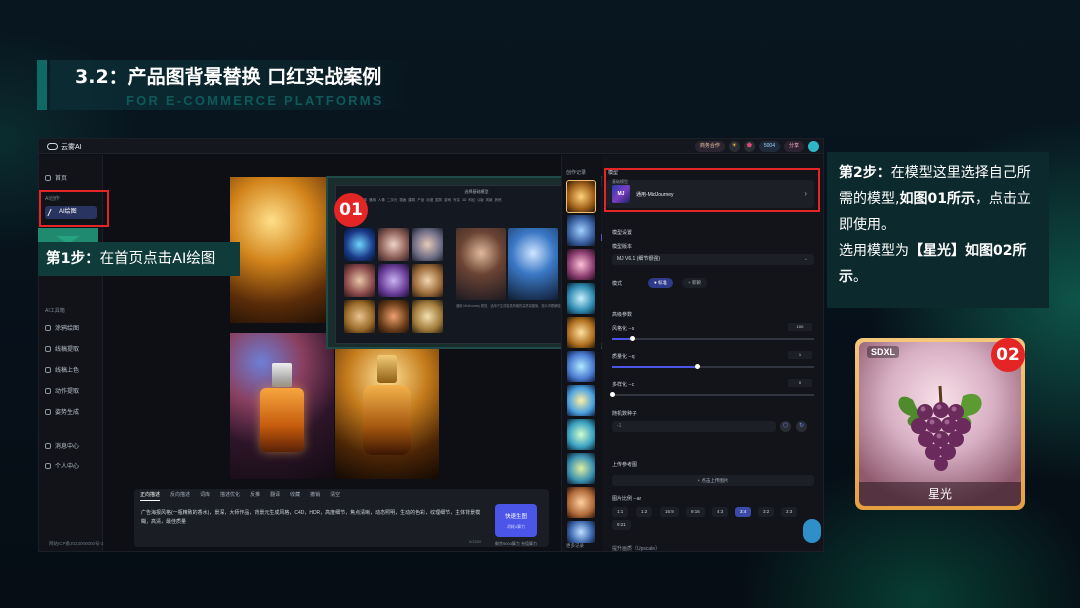 The height and width of the screenshot is (608, 1080). What do you see at coordinates (620, 512) in the screenshot?
I see `ratio-option: 1:1` at bounding box center [620, 512].